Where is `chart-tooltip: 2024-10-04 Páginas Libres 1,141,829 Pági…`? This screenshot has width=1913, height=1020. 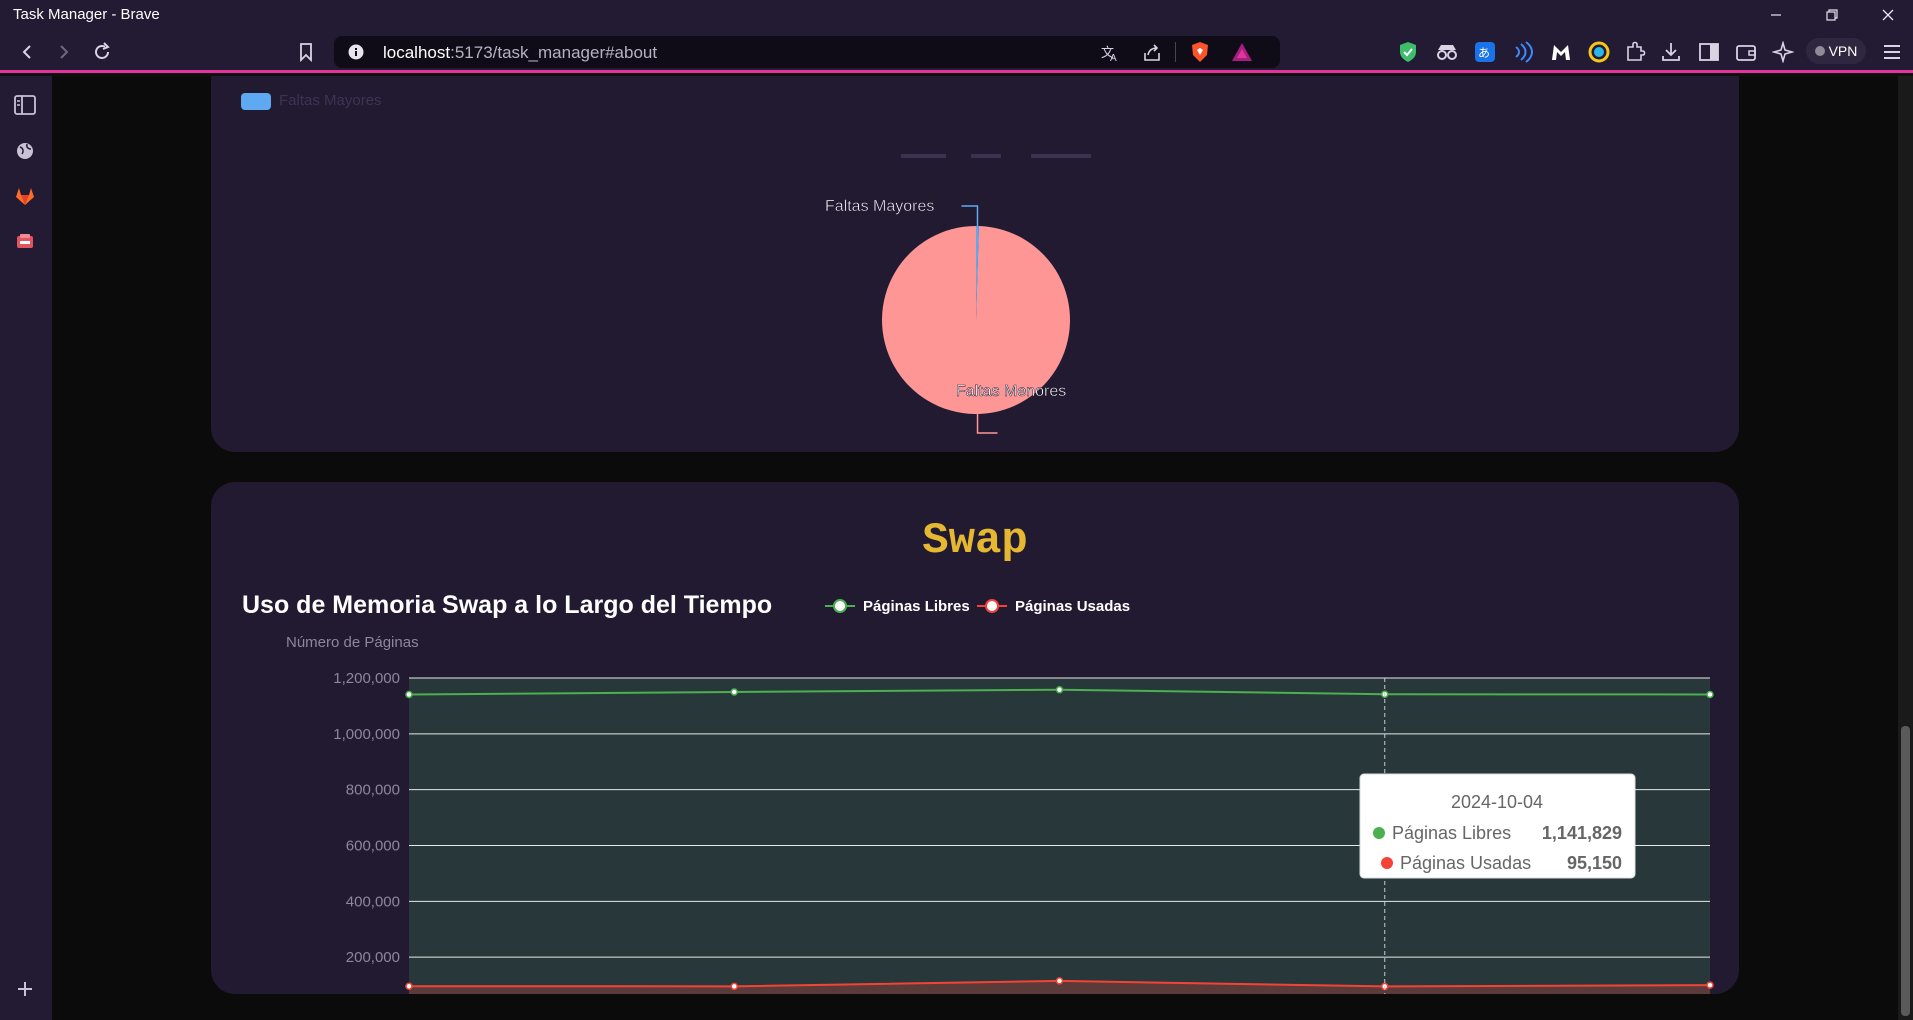 chart-tooltip: 2024-10-04 Páginas Libres 1,141,829 Pági… is located at coordinates (1497, 826).